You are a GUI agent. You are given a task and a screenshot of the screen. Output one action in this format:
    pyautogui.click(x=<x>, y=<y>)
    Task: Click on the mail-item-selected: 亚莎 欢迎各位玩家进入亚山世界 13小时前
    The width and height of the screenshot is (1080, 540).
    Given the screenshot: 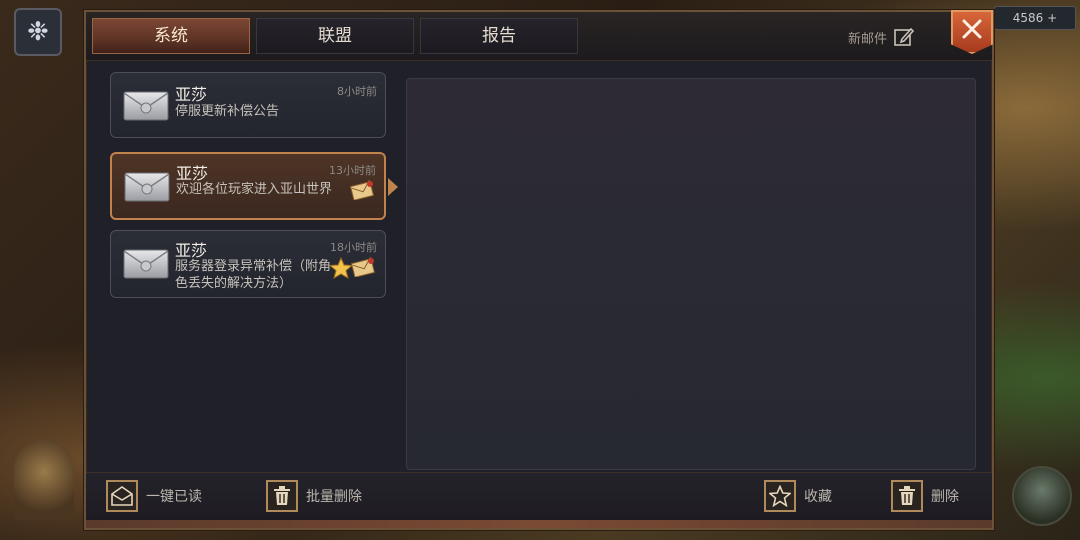 What is the action you would take?
    pyautogui.click(x=254, y=186)
    